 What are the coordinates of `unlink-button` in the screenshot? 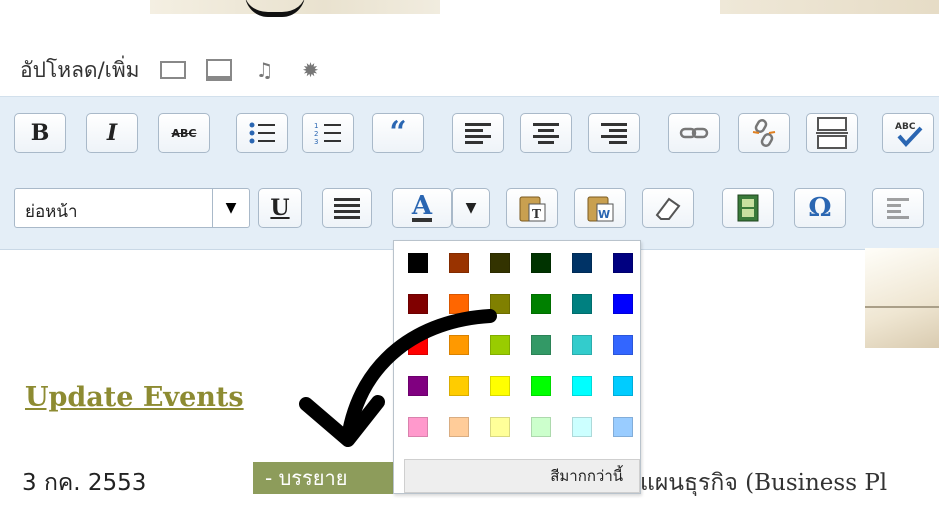 It's located at (764, 133).